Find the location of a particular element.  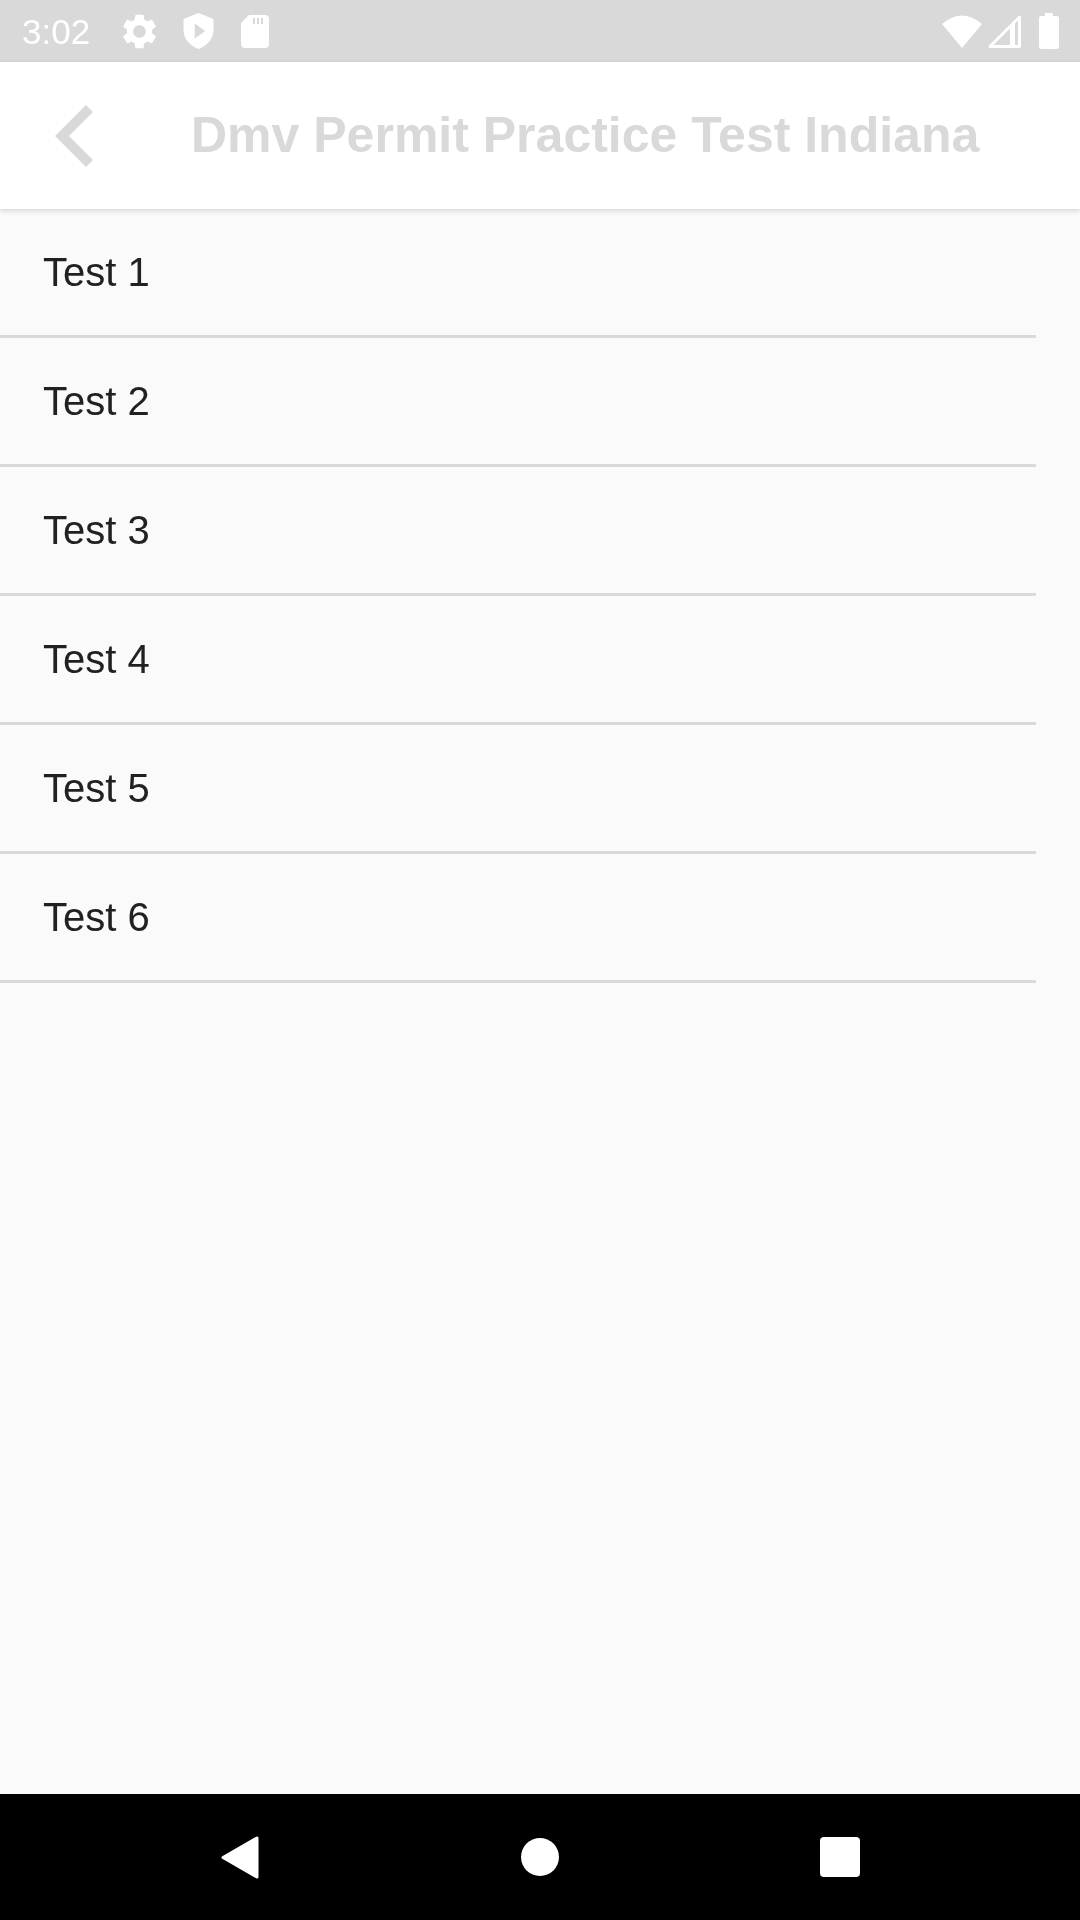

test-list-item: Test 6 is located at coordinates (518, 918).